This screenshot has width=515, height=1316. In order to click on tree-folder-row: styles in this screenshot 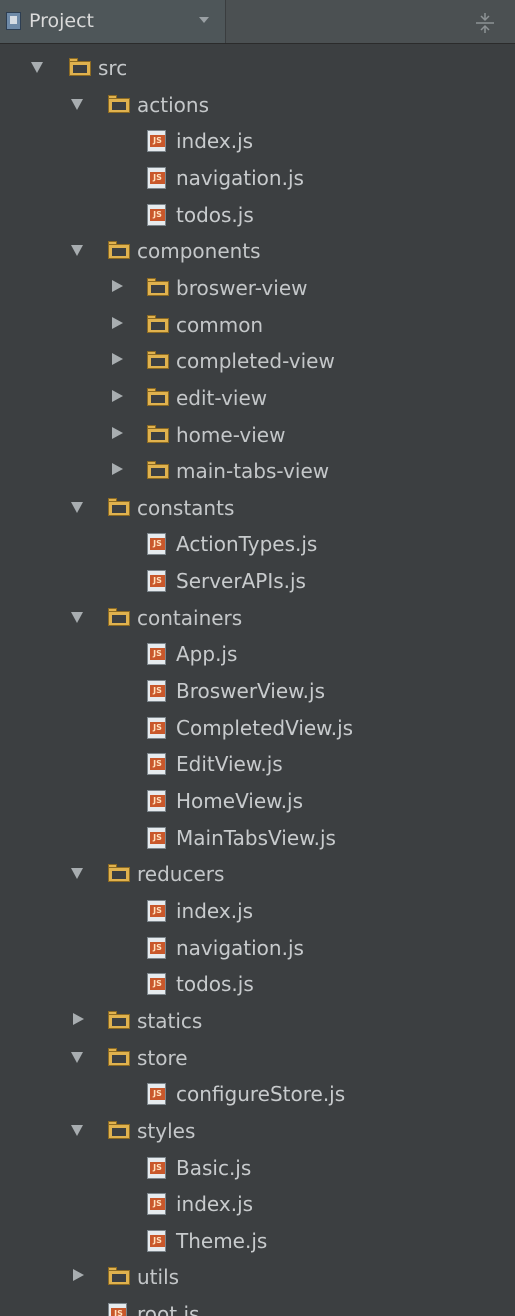, I will do `click(257, 1131)`.